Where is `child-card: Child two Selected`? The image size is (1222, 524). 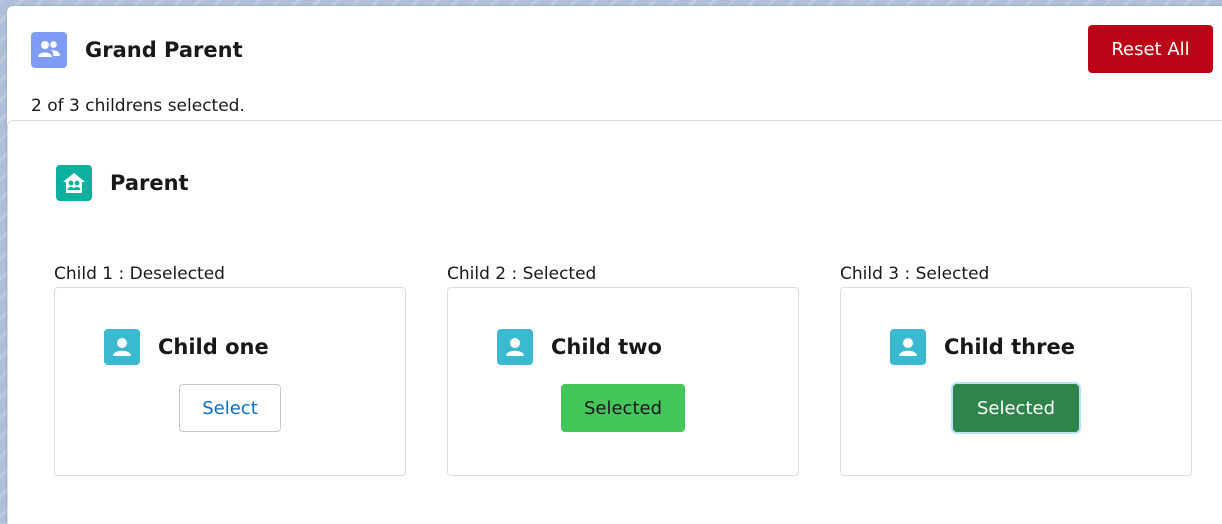
child-card: Child two Selected is located at coordinates (623, 381).